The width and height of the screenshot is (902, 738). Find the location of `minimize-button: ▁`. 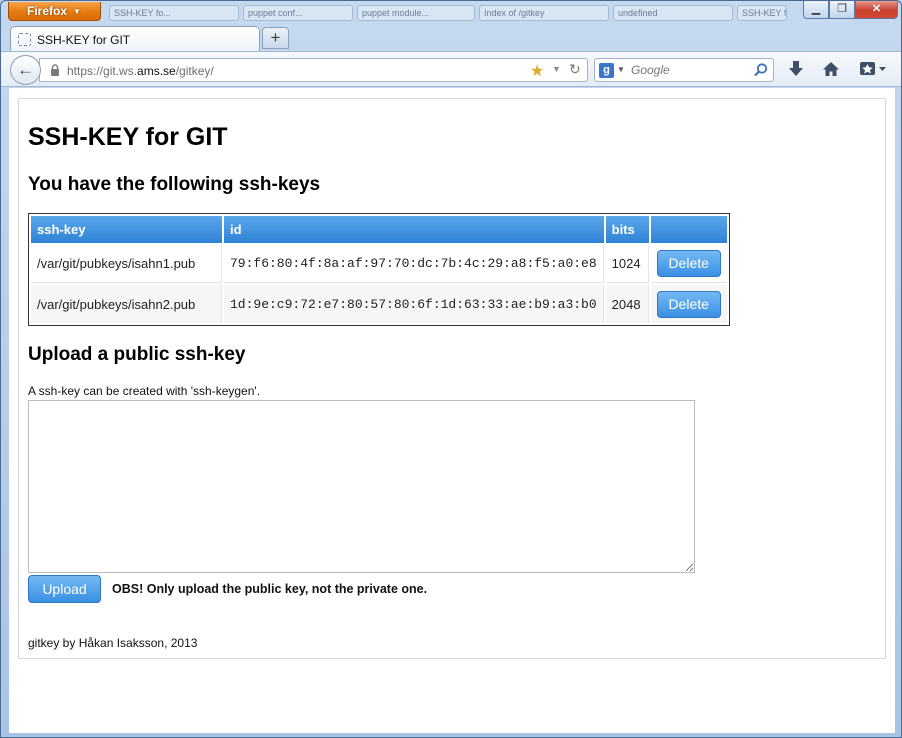

minimize-button: ▁ is located at coordinates (816, 10).